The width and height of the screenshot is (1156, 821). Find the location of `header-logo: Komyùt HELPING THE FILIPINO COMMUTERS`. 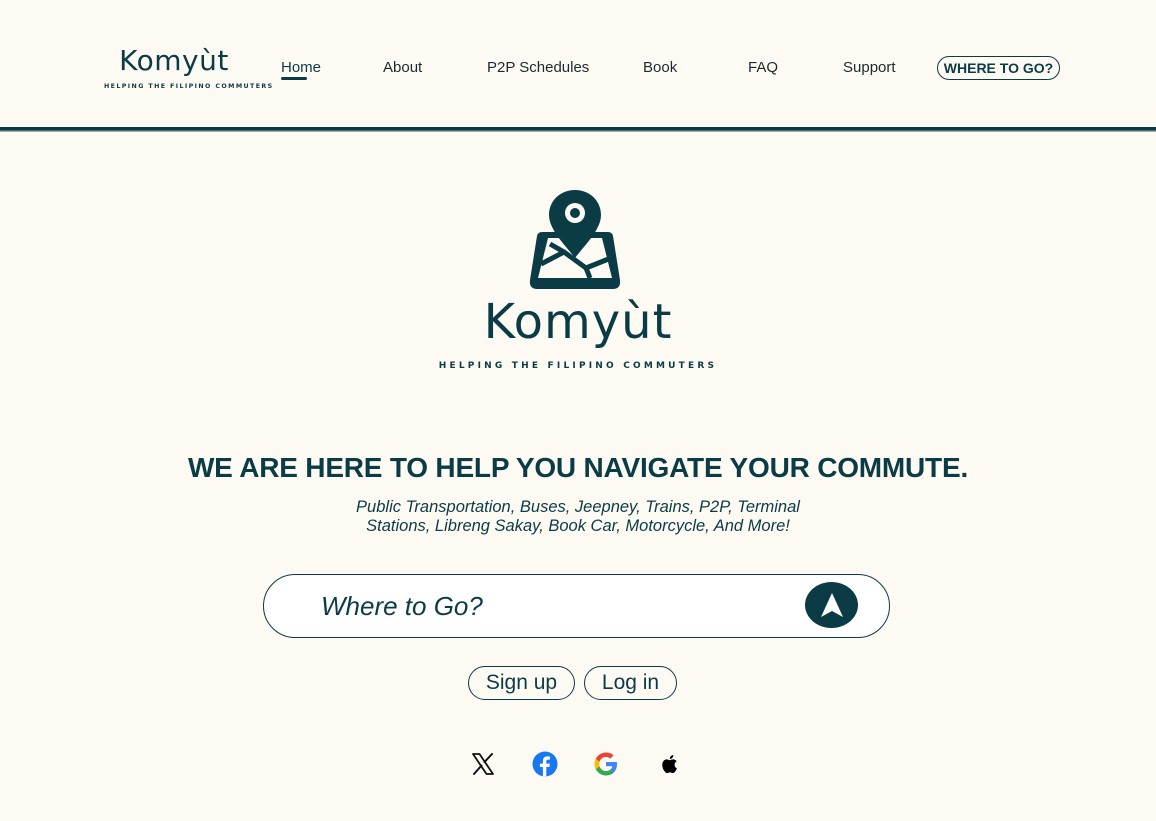

header-logo: Komyùt HELPING THE FILIPINO COMMUTERS is located at coordinates (189, 67).